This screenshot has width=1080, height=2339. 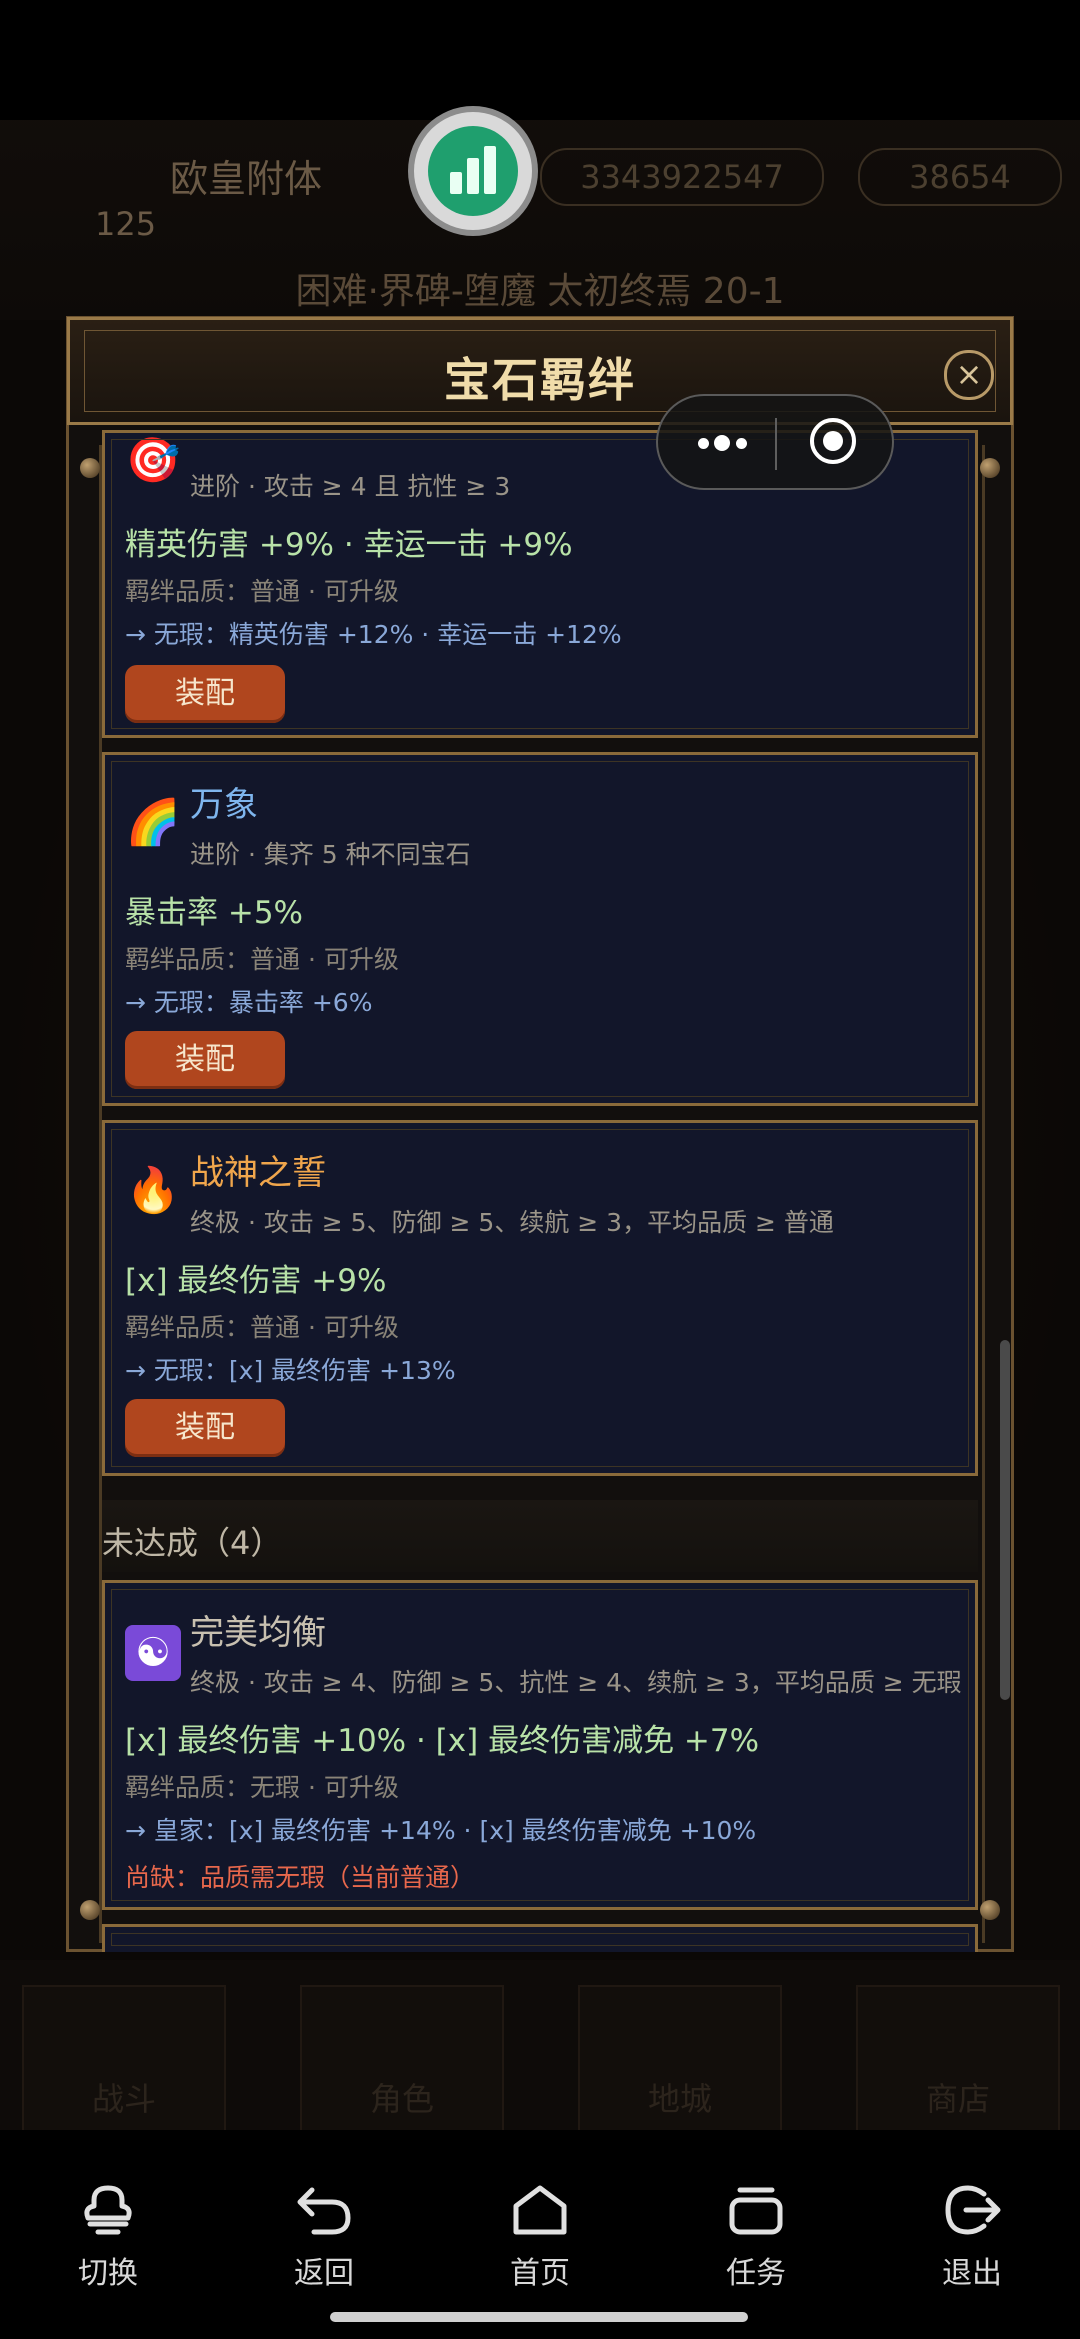 I want to click on bond-upgrade: → 无瑕：精英伤害 +12% · 幸运一击 +12%, so click(x=373, y=634).